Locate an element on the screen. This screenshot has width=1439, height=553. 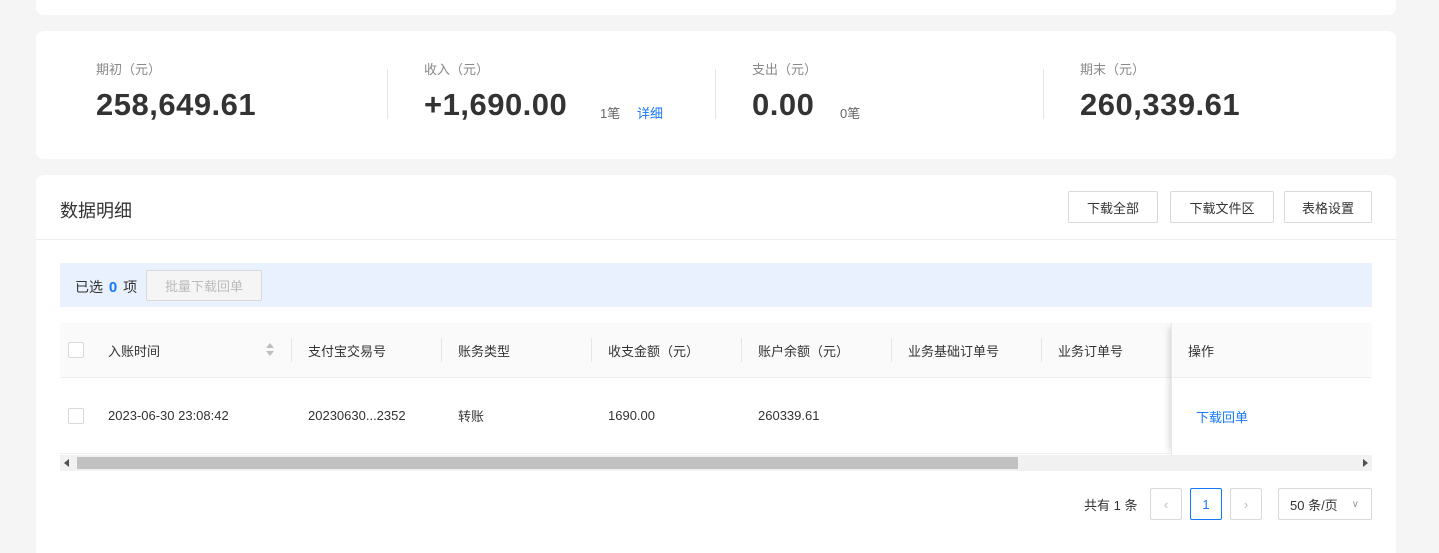
income-count: 1笔 is located at coordinates (610, 113).